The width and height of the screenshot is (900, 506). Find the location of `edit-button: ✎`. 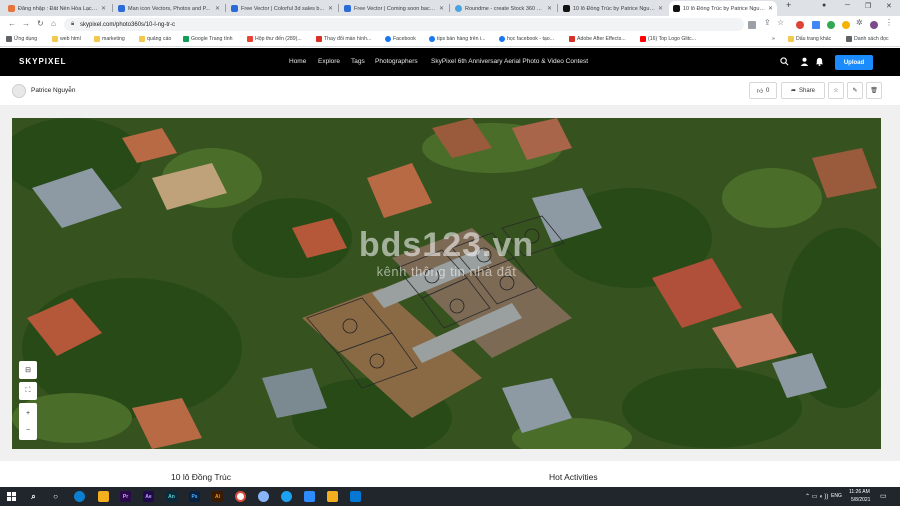

edit-button: ✎ is located at coordinates (855, 90).